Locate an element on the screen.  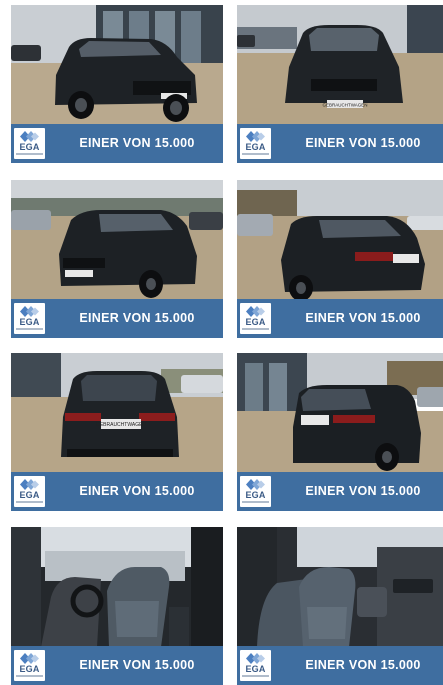
gallery-tile-4: EGA EINER VON 15.000 is located at coordinates (340, 259).